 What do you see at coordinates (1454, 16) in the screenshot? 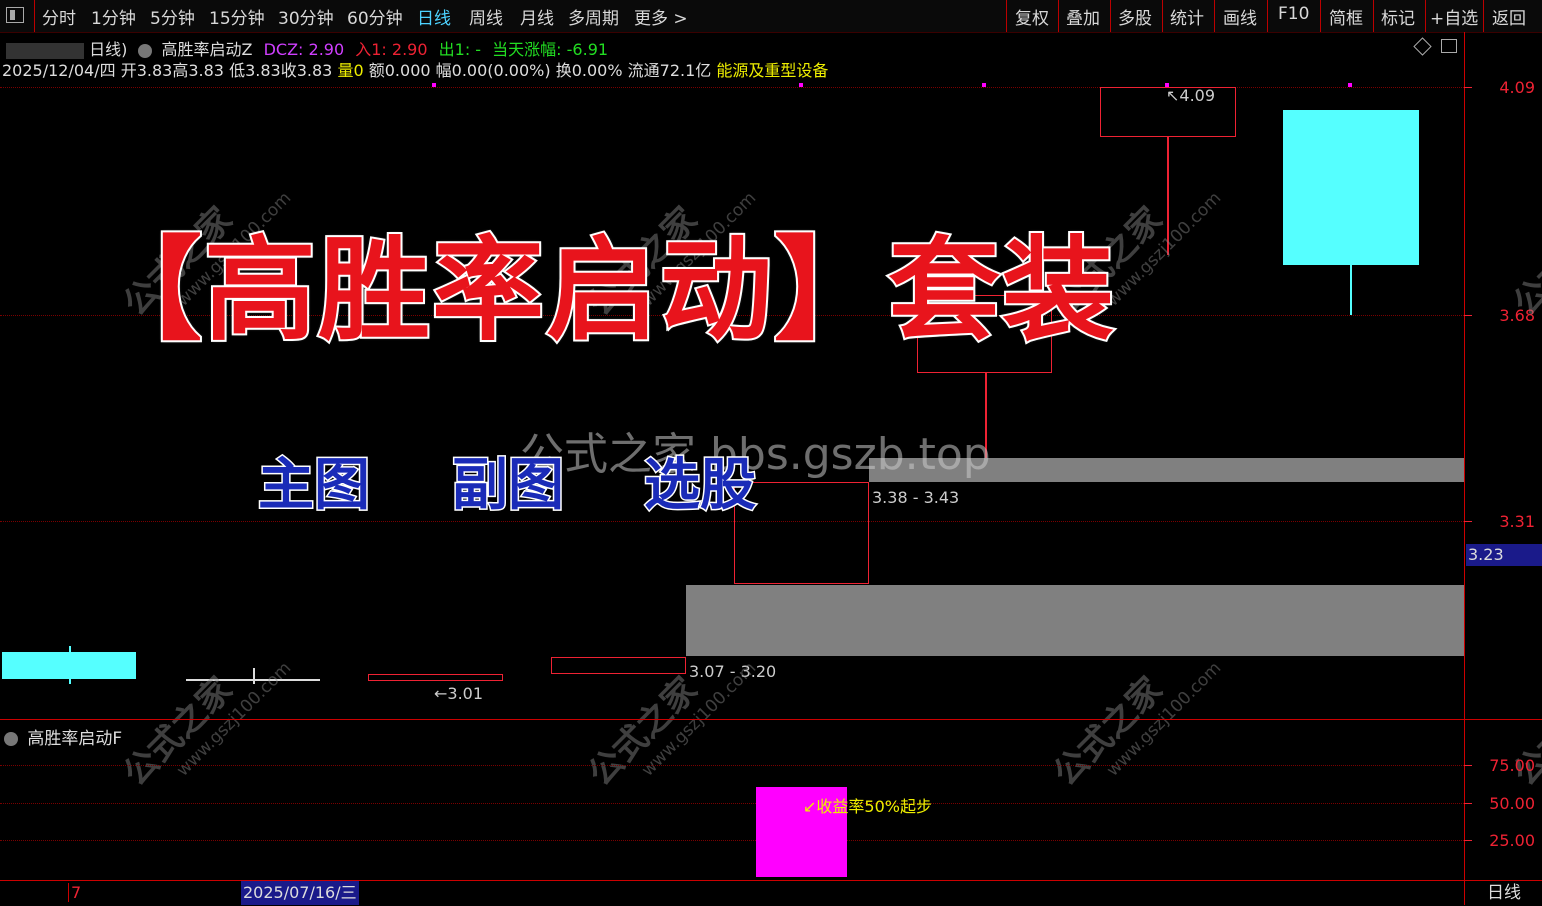
I see `add-watchlist-button: +自选` at bounding box center [1454, 16].